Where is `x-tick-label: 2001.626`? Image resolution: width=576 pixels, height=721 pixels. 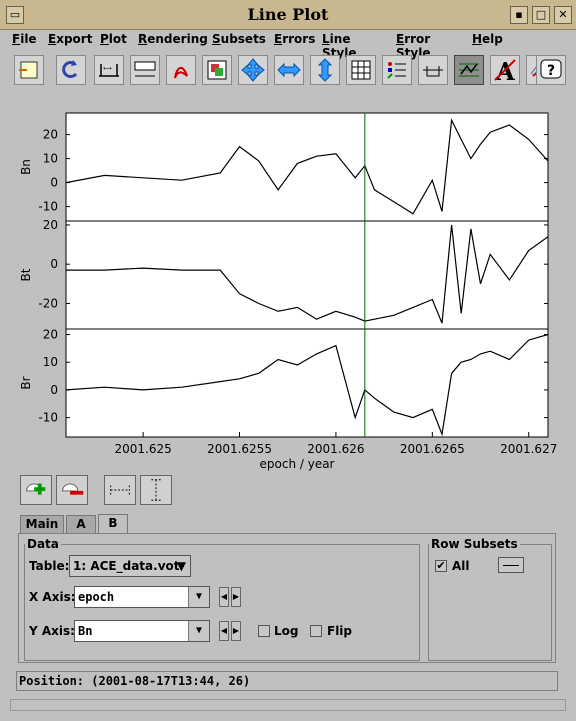 x-tick-label: 2001.626 is located at coordinates (335, 449).